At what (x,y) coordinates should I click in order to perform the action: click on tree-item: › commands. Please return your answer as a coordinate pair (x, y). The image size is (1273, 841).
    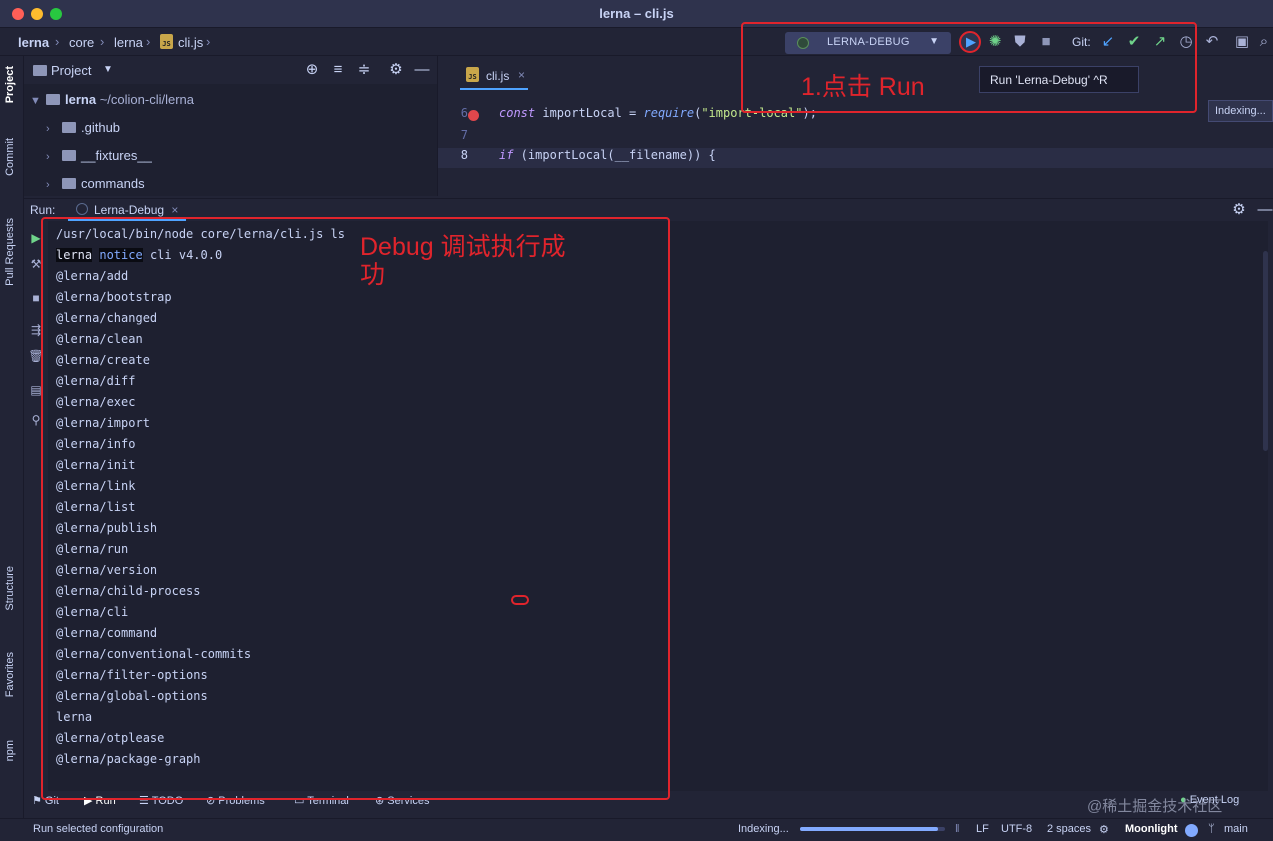
    Looking at the image, I should click on (95, 186).